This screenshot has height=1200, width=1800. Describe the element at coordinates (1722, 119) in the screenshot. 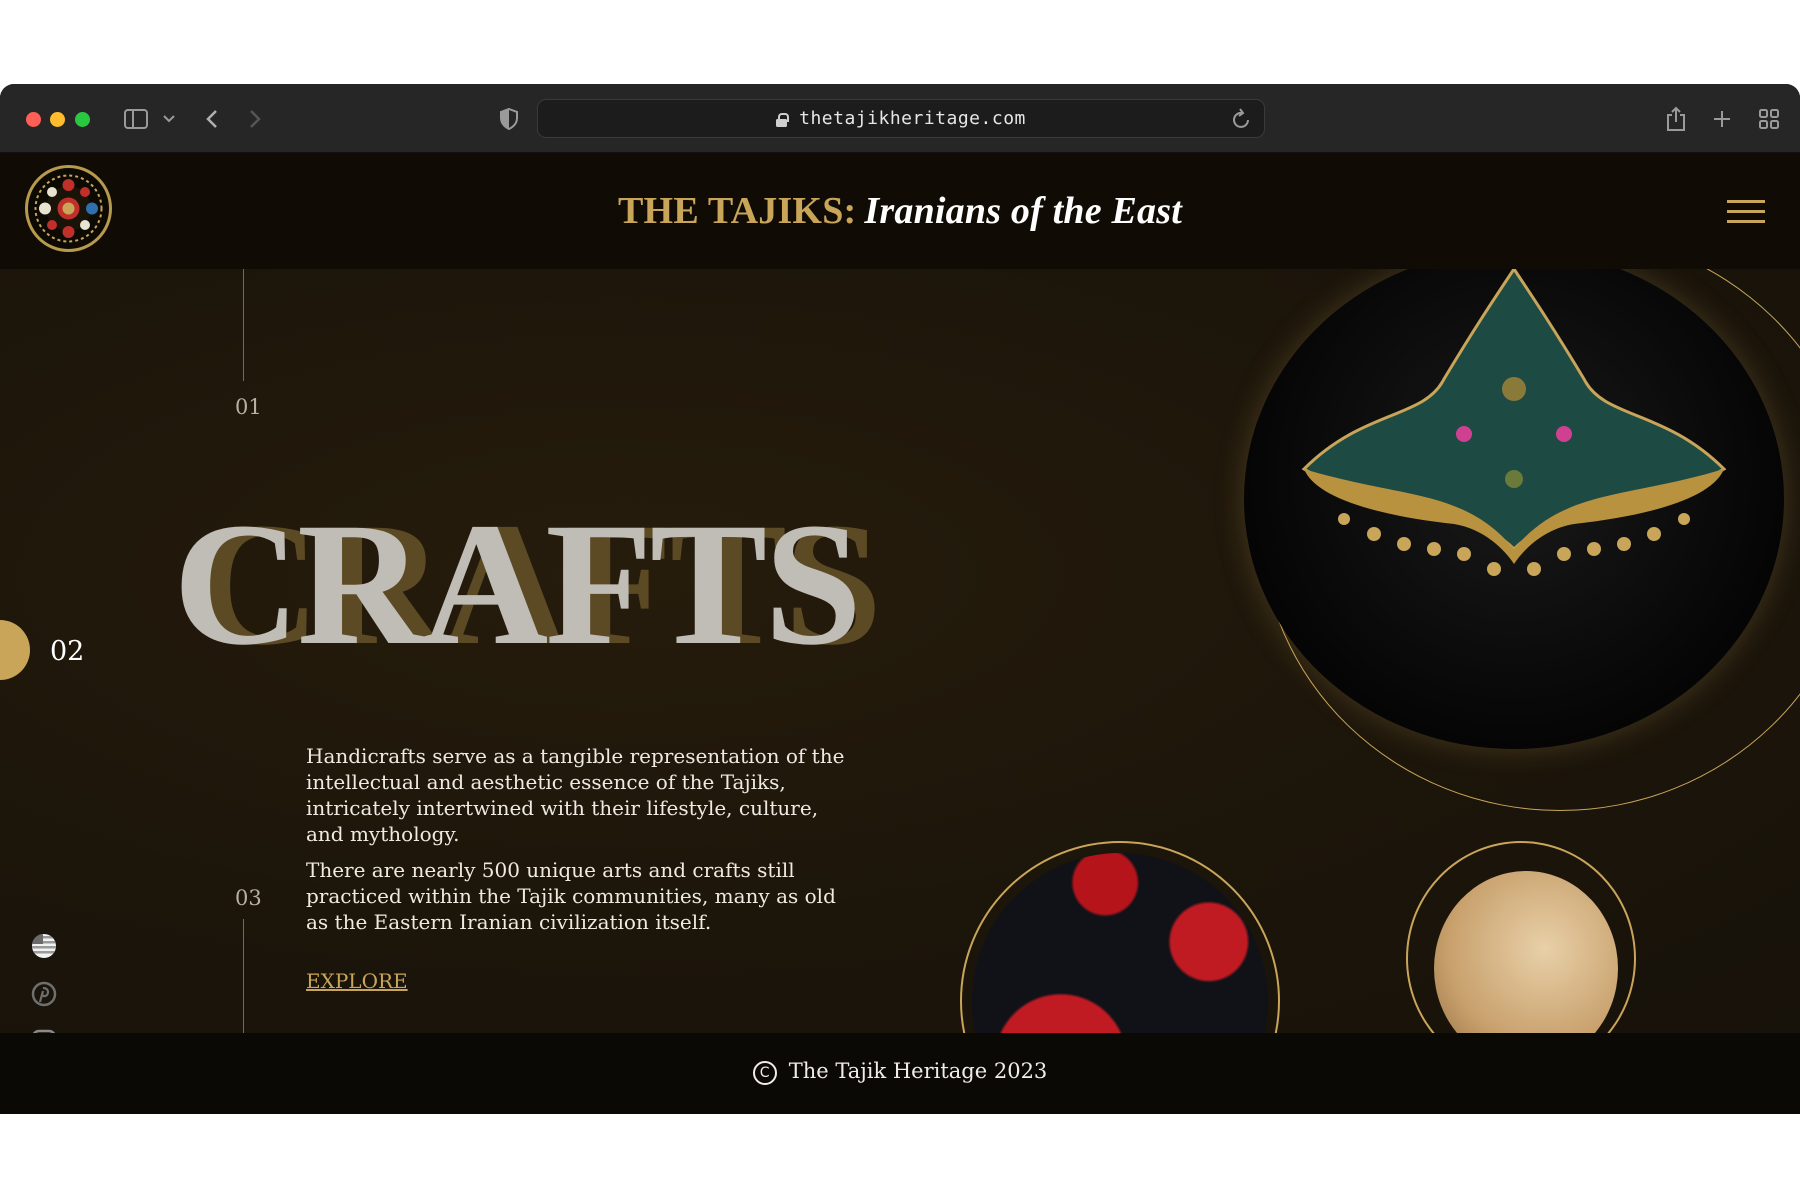

I see `new-tab-icon` at that location.